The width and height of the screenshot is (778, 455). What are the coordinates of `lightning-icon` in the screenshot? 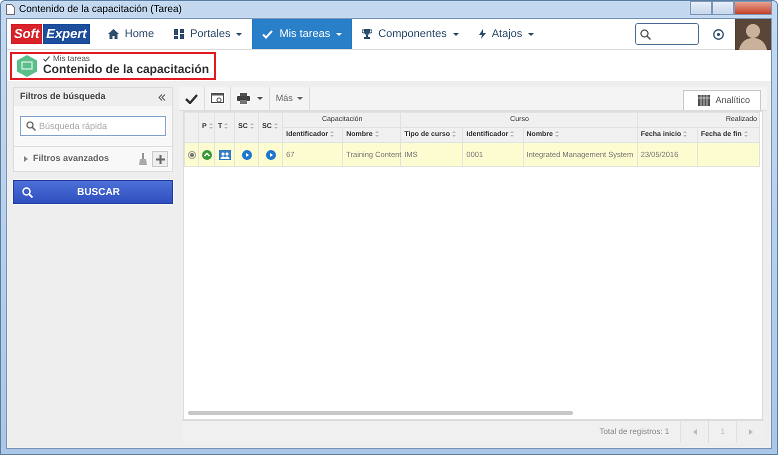 It's located at (482, 34).